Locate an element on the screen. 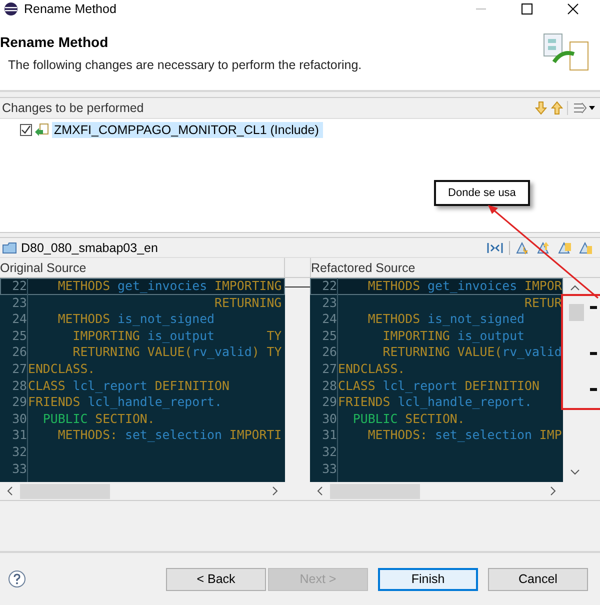  tree-item: ZMXFI_COMPPAGO_MONITOR_CL1 (Include) is located at coordinates (187, 130).